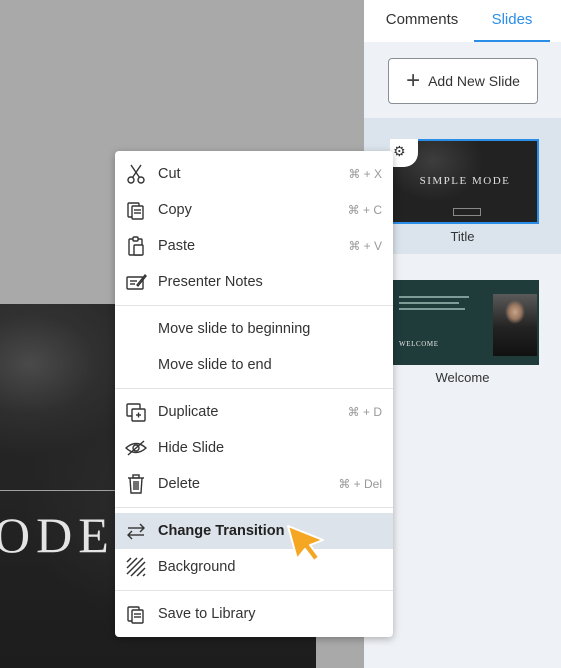 The height and width of the screenshot is (668, 561). I want to click on menu-item-label: Delete, so click(179, 484).